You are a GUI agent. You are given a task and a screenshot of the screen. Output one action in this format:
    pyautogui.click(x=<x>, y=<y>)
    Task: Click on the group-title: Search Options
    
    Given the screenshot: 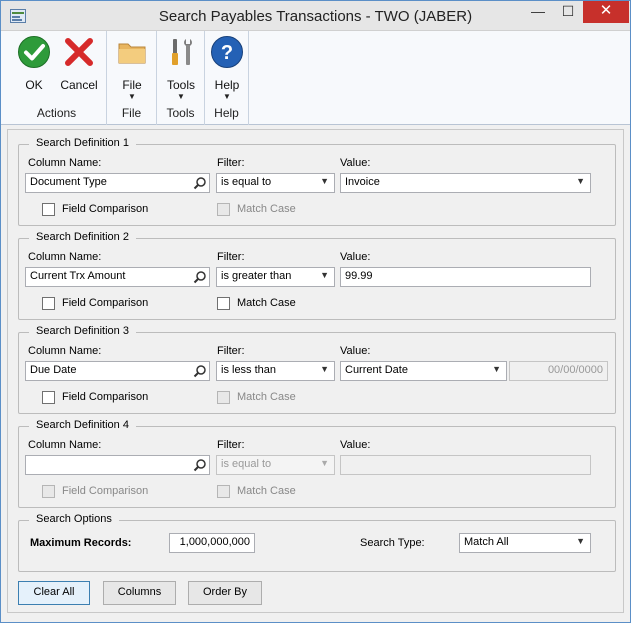 What is the action you would take?
    pyautogui.click(x=74, y=519)
    